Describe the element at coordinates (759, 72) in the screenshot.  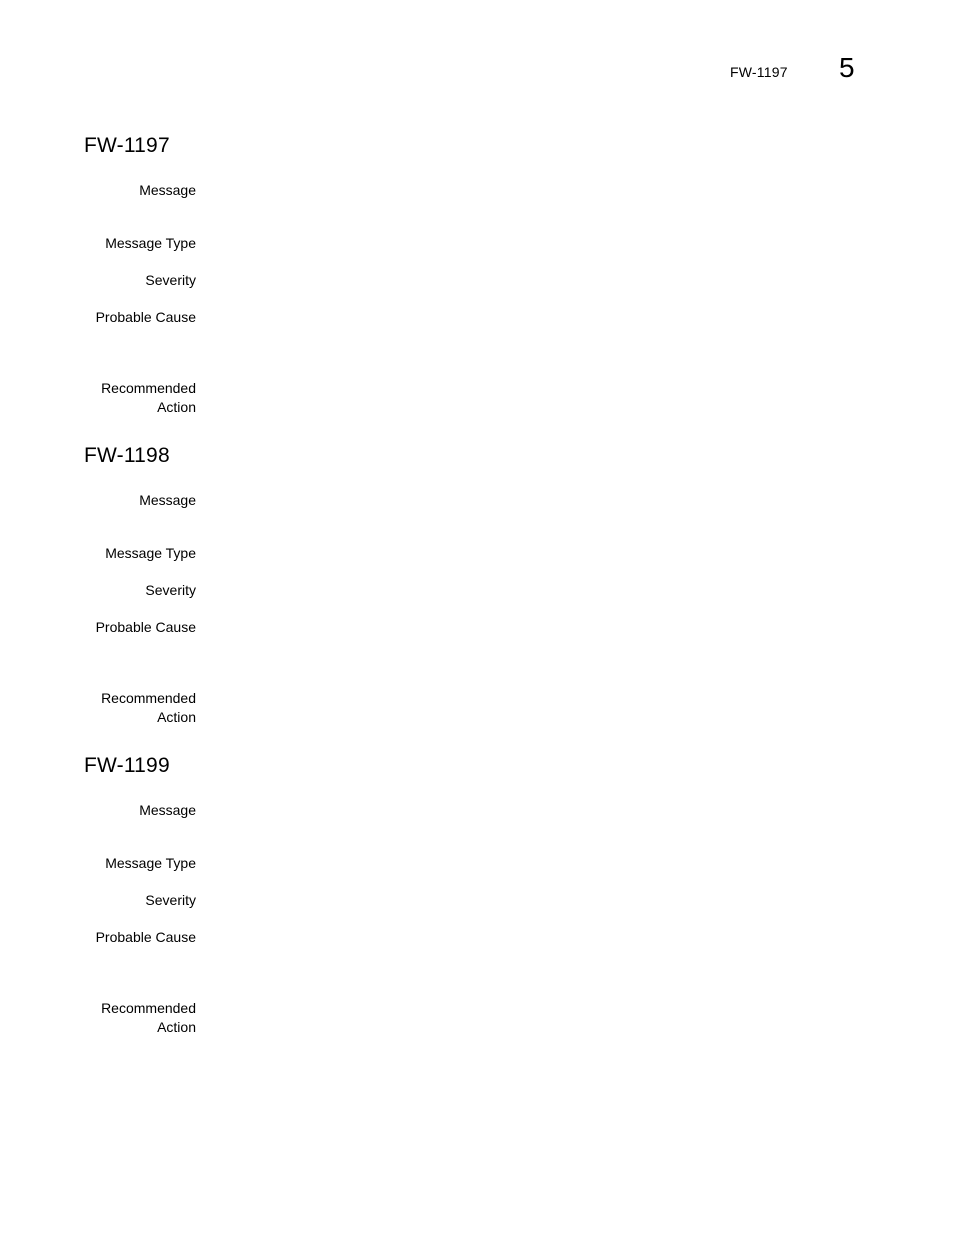
I see `running-title: FW-1197` at that location.